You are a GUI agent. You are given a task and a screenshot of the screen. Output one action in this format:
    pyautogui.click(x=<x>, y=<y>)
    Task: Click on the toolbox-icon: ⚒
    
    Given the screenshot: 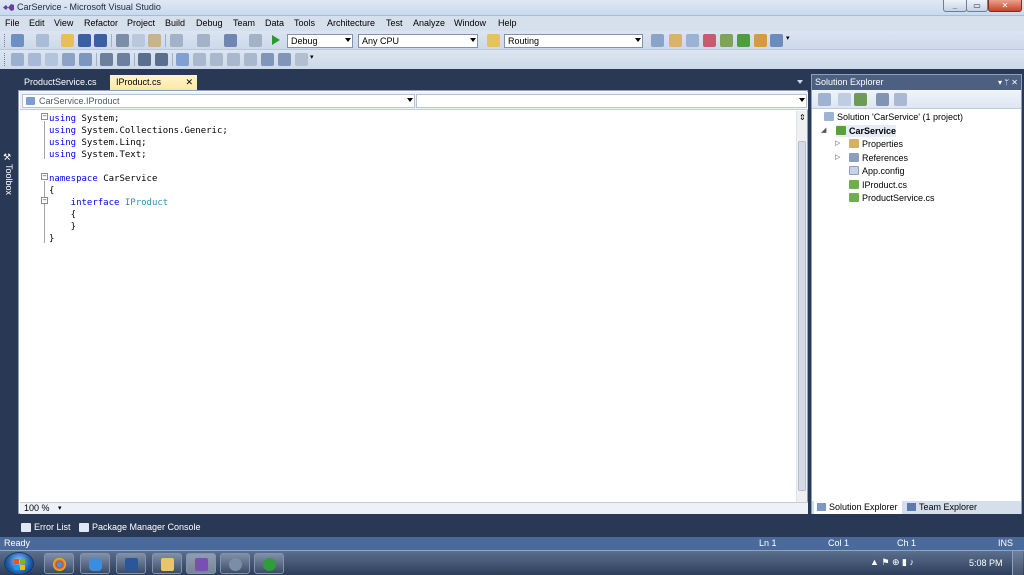 What is the action you would take?
    pyautogui.click(x=8, y=157)
    